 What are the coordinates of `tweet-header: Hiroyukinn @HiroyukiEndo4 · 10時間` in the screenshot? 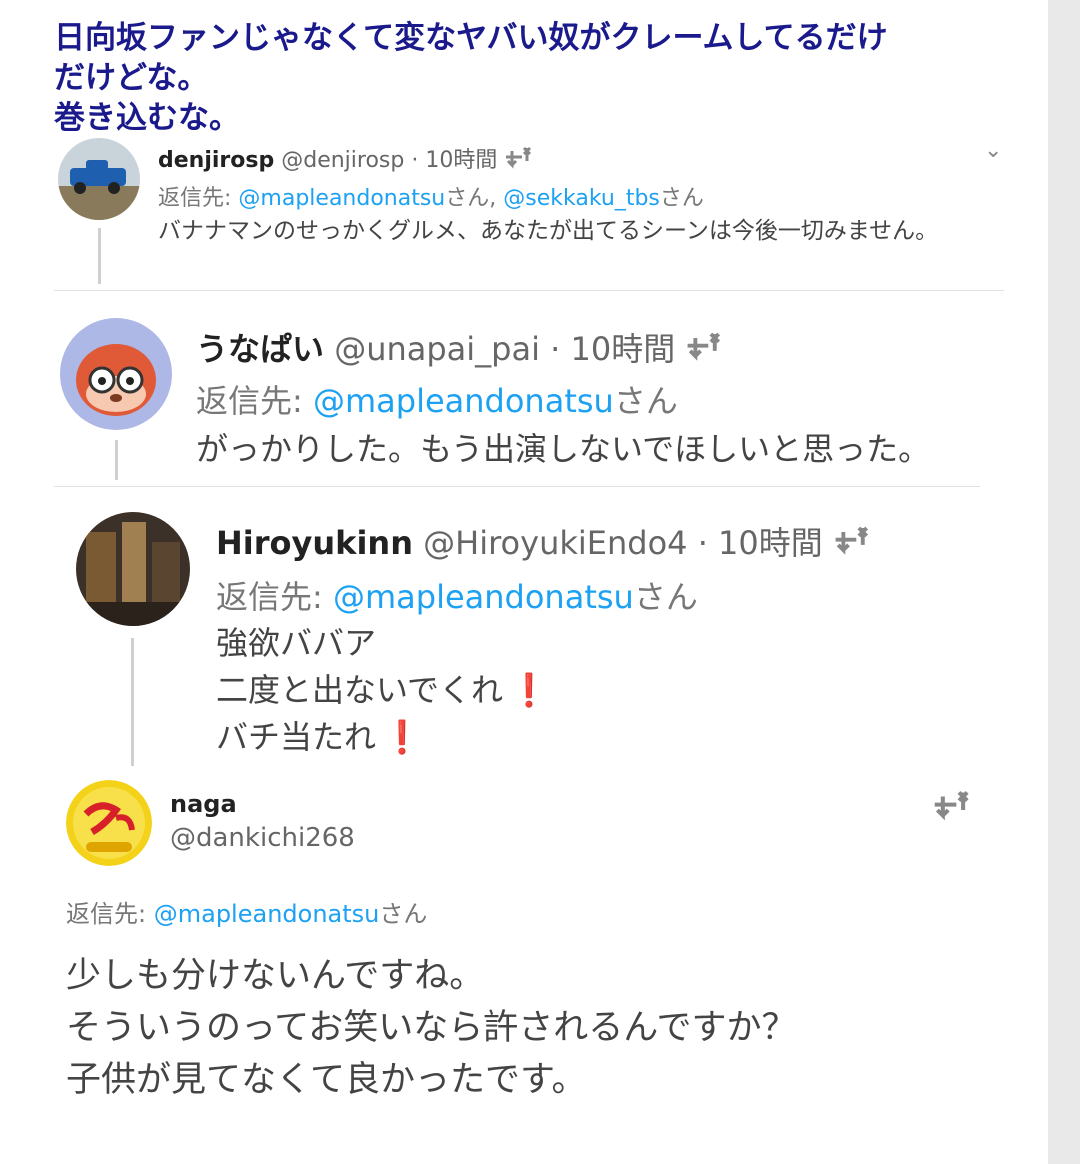 It's located at (546, 542).